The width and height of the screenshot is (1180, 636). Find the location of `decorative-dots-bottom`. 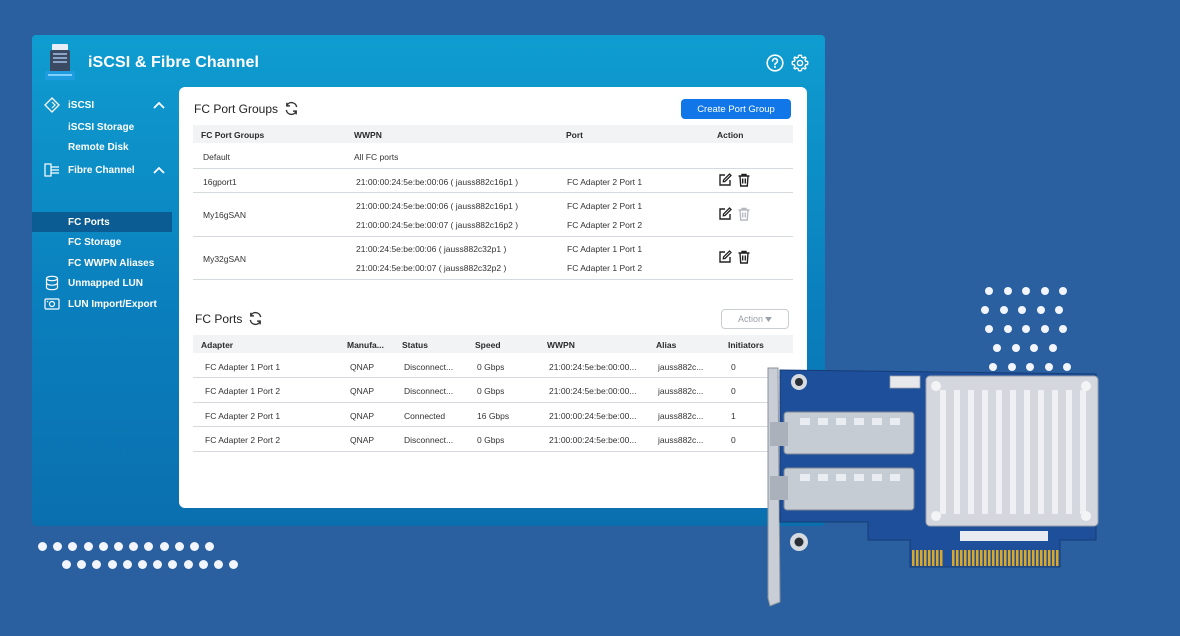

decorative-dots-bottom is located at coordinates (138, 558).